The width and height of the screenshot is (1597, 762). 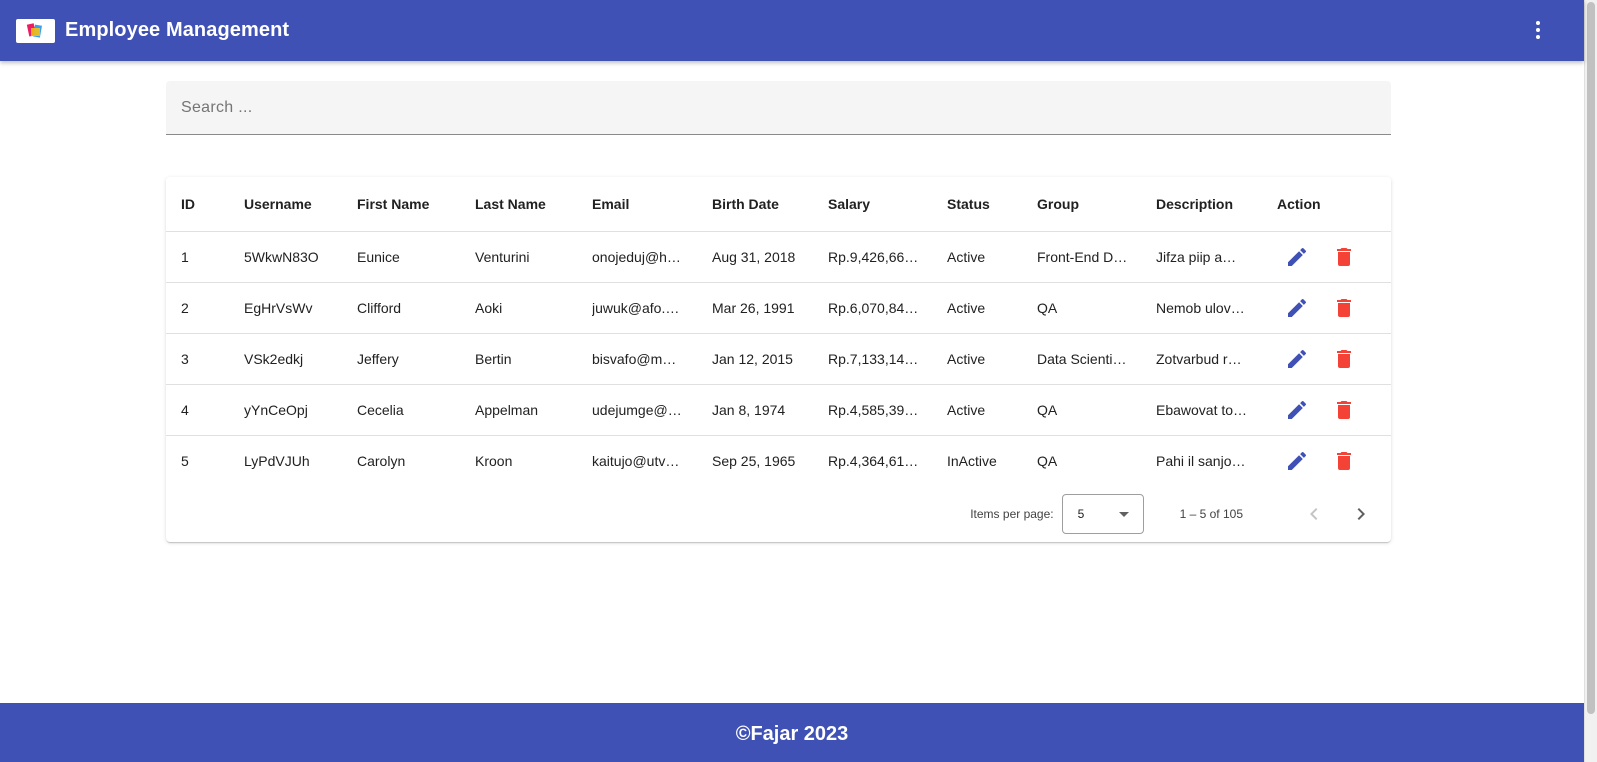 I want to click on cell-id: 1, so click(x=205, y=257).